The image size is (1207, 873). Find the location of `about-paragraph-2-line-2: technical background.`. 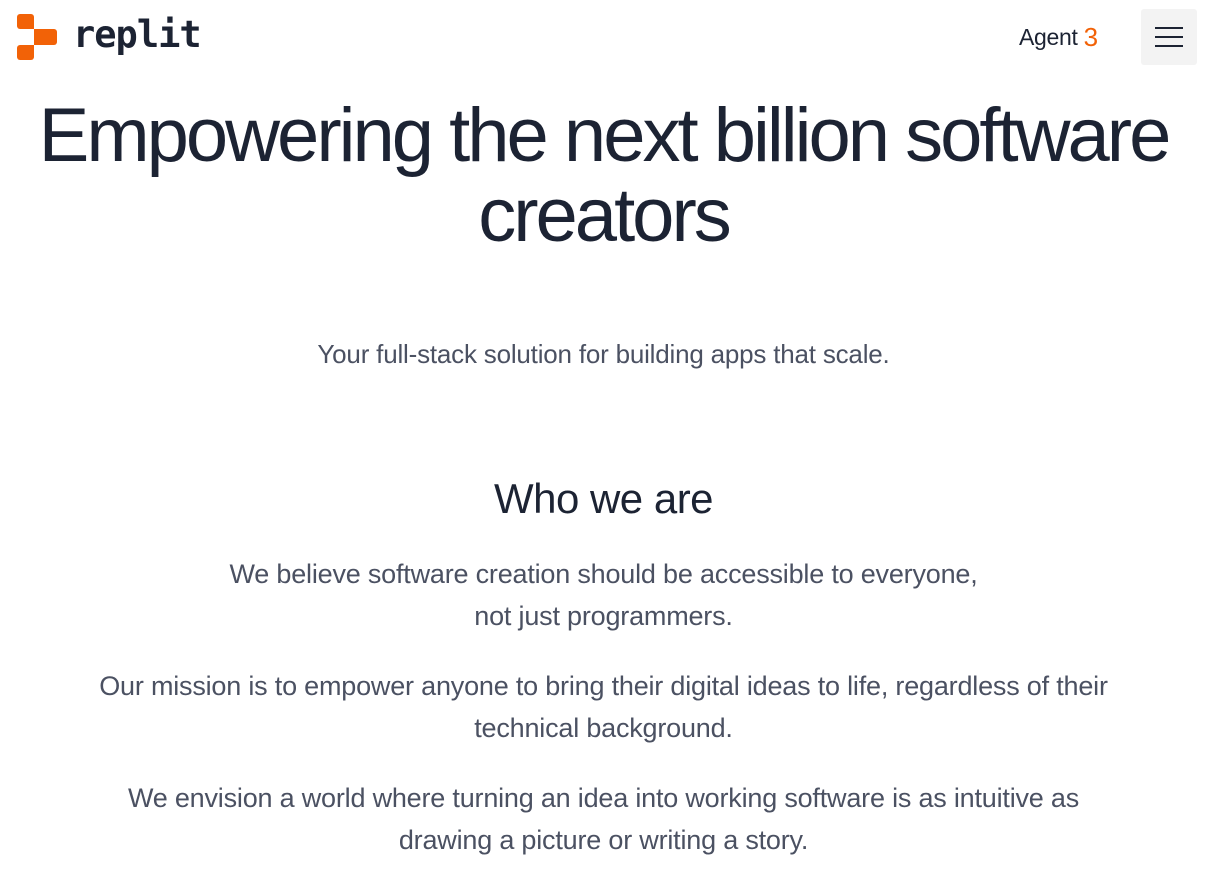

about-paragraph-2-line-2: technical background. is located at coordinates (603, 728).